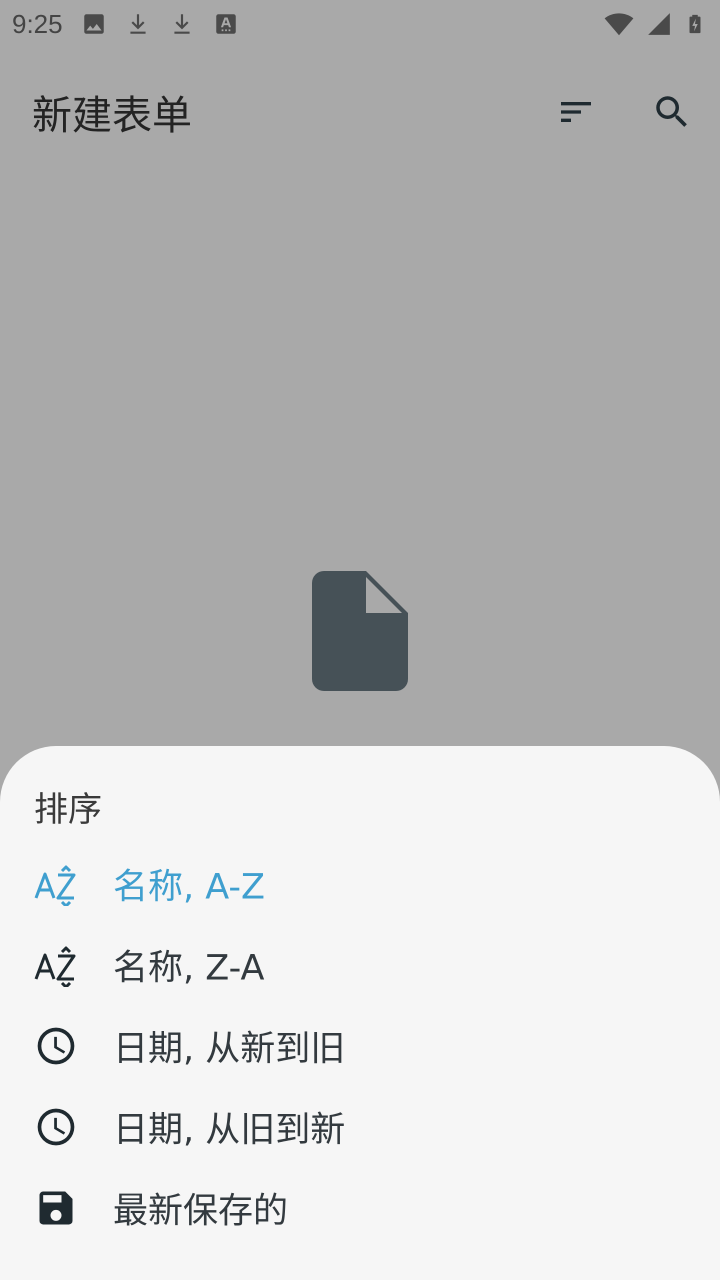 Image resolution: width=720 pixels, height=1280 pixels. I want to click on sheet-title: 排序, so click(68, 810).